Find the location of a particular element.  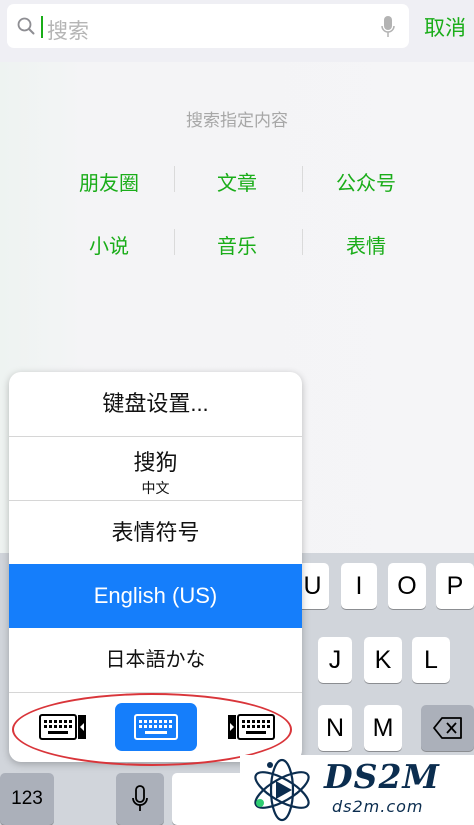

key-m: M is located at coordinates (383, 728).